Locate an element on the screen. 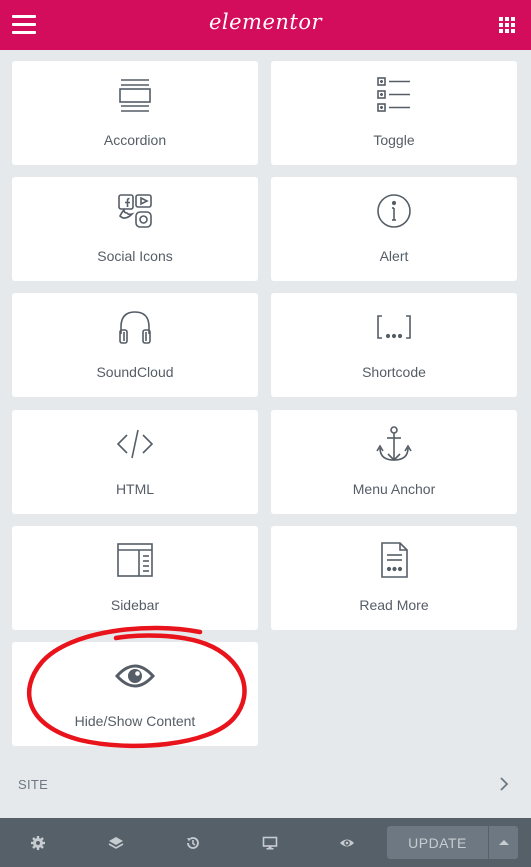 This screenshot has height=867, width=531. widget-soundcloud: SoundCloud is located at coordinates (135, 345).